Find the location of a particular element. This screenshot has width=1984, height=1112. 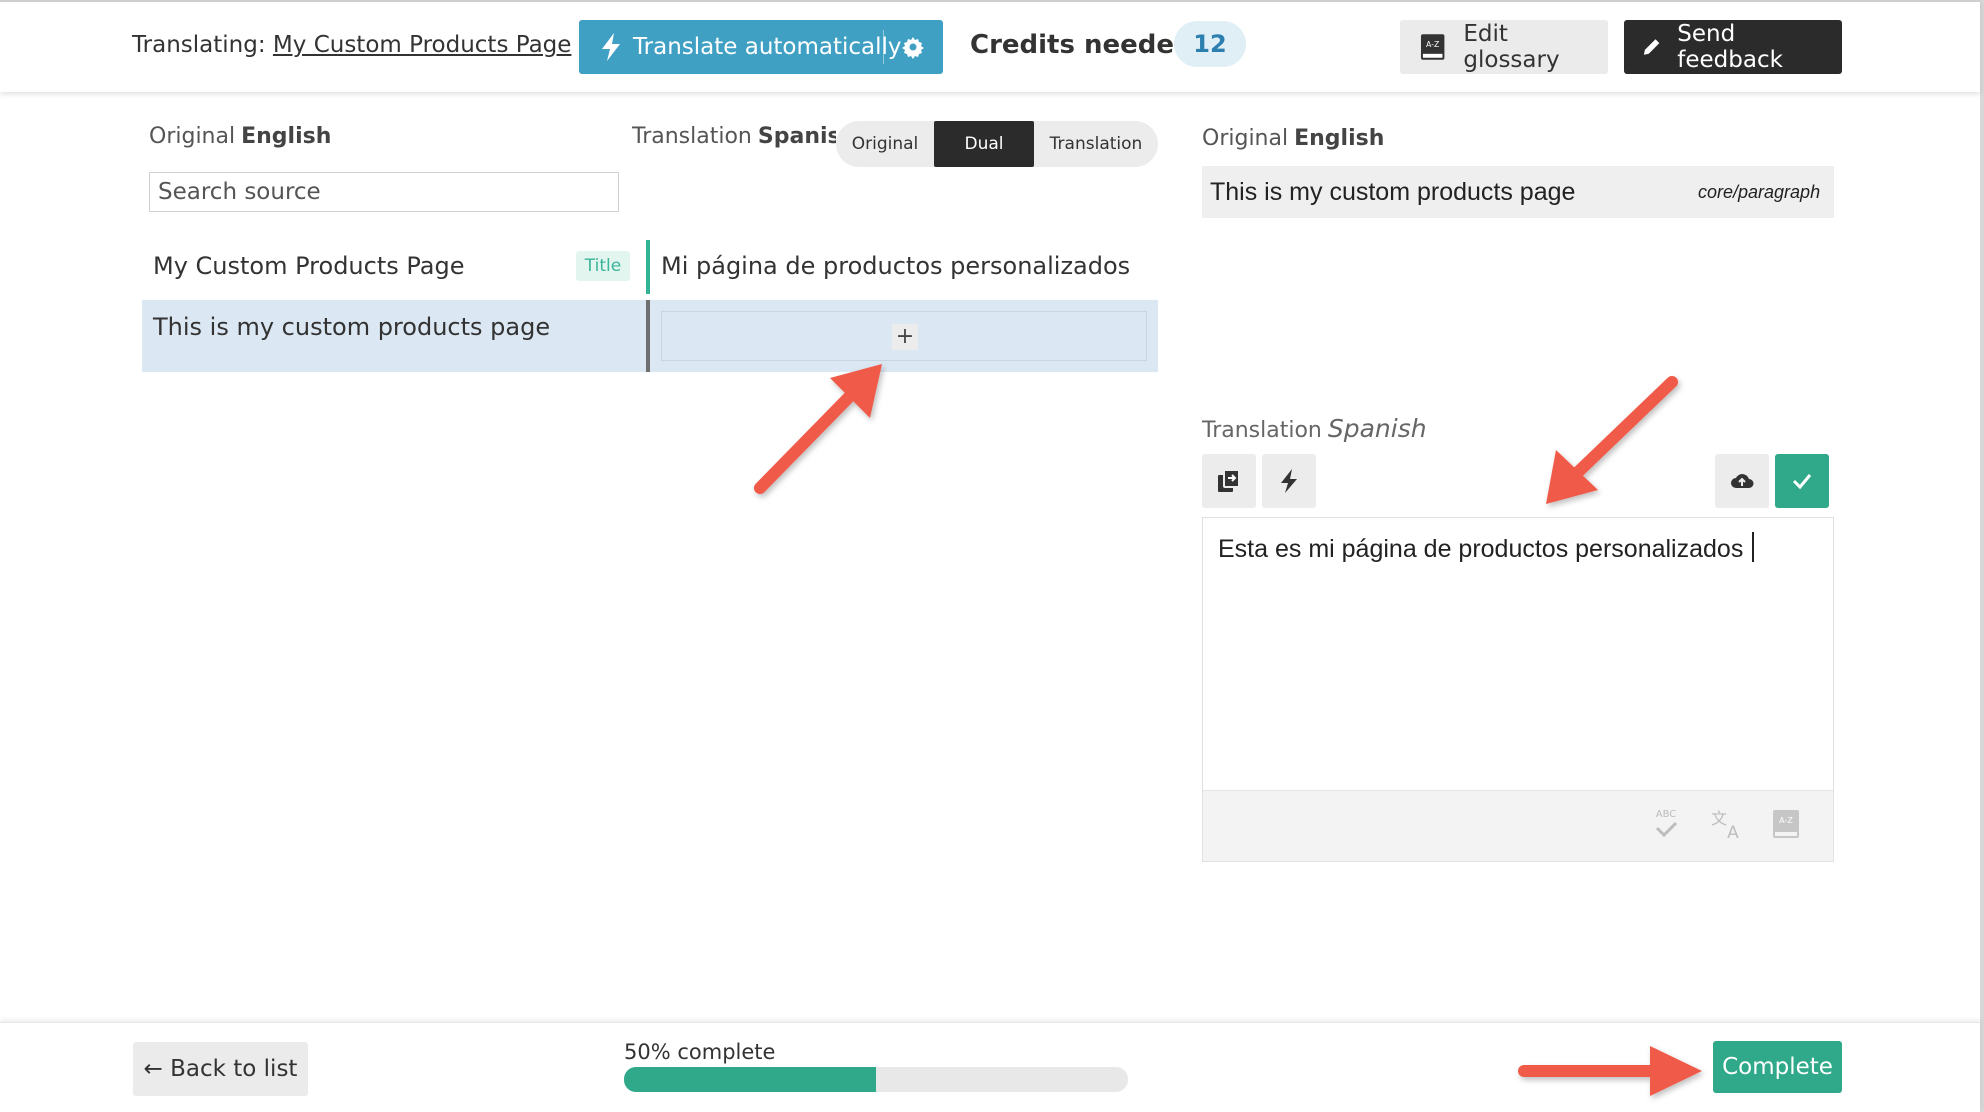

svg-text: A is located at coordinates (1733, 832).